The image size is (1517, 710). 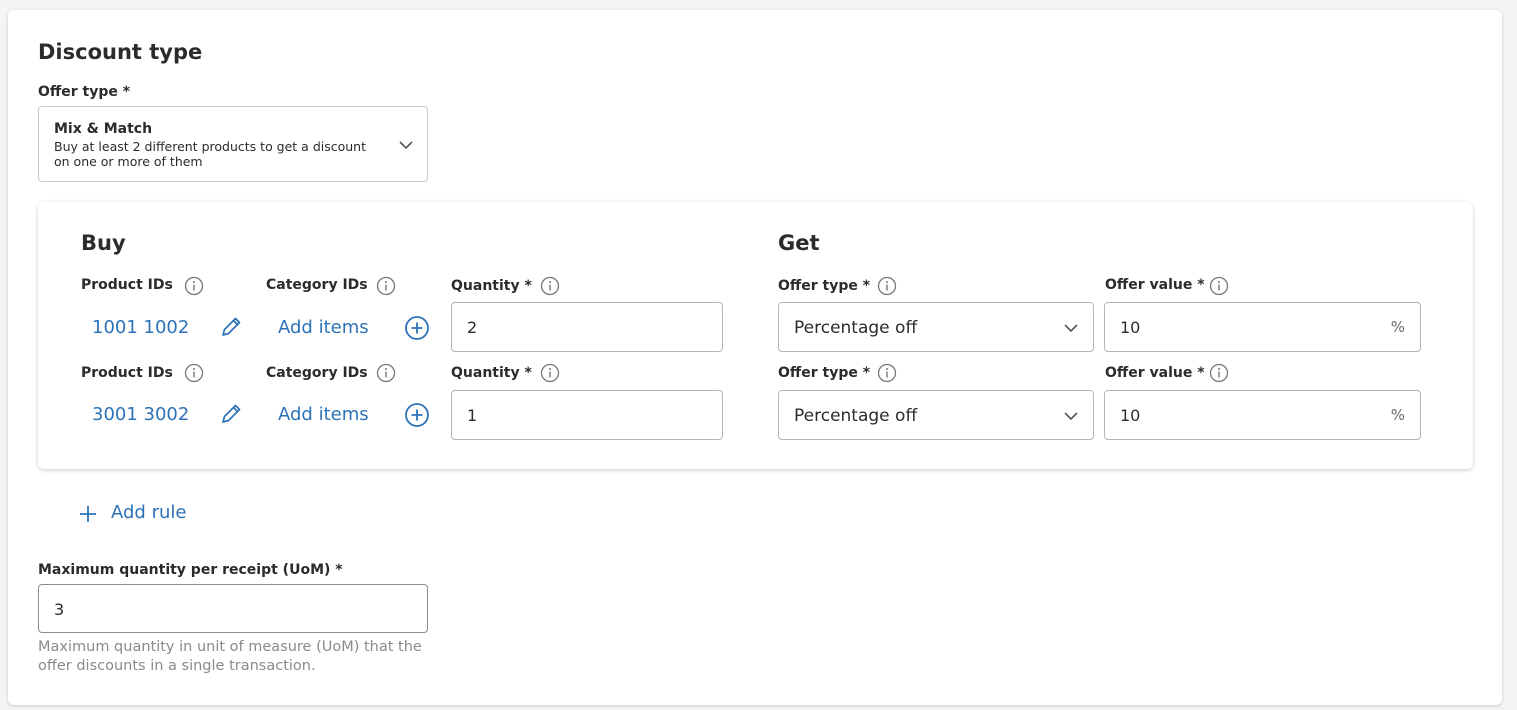 What do you see at coordinates (472, 415) in the screenshot?
I see `quantity-value: 1` at bounding box center [472, 415].